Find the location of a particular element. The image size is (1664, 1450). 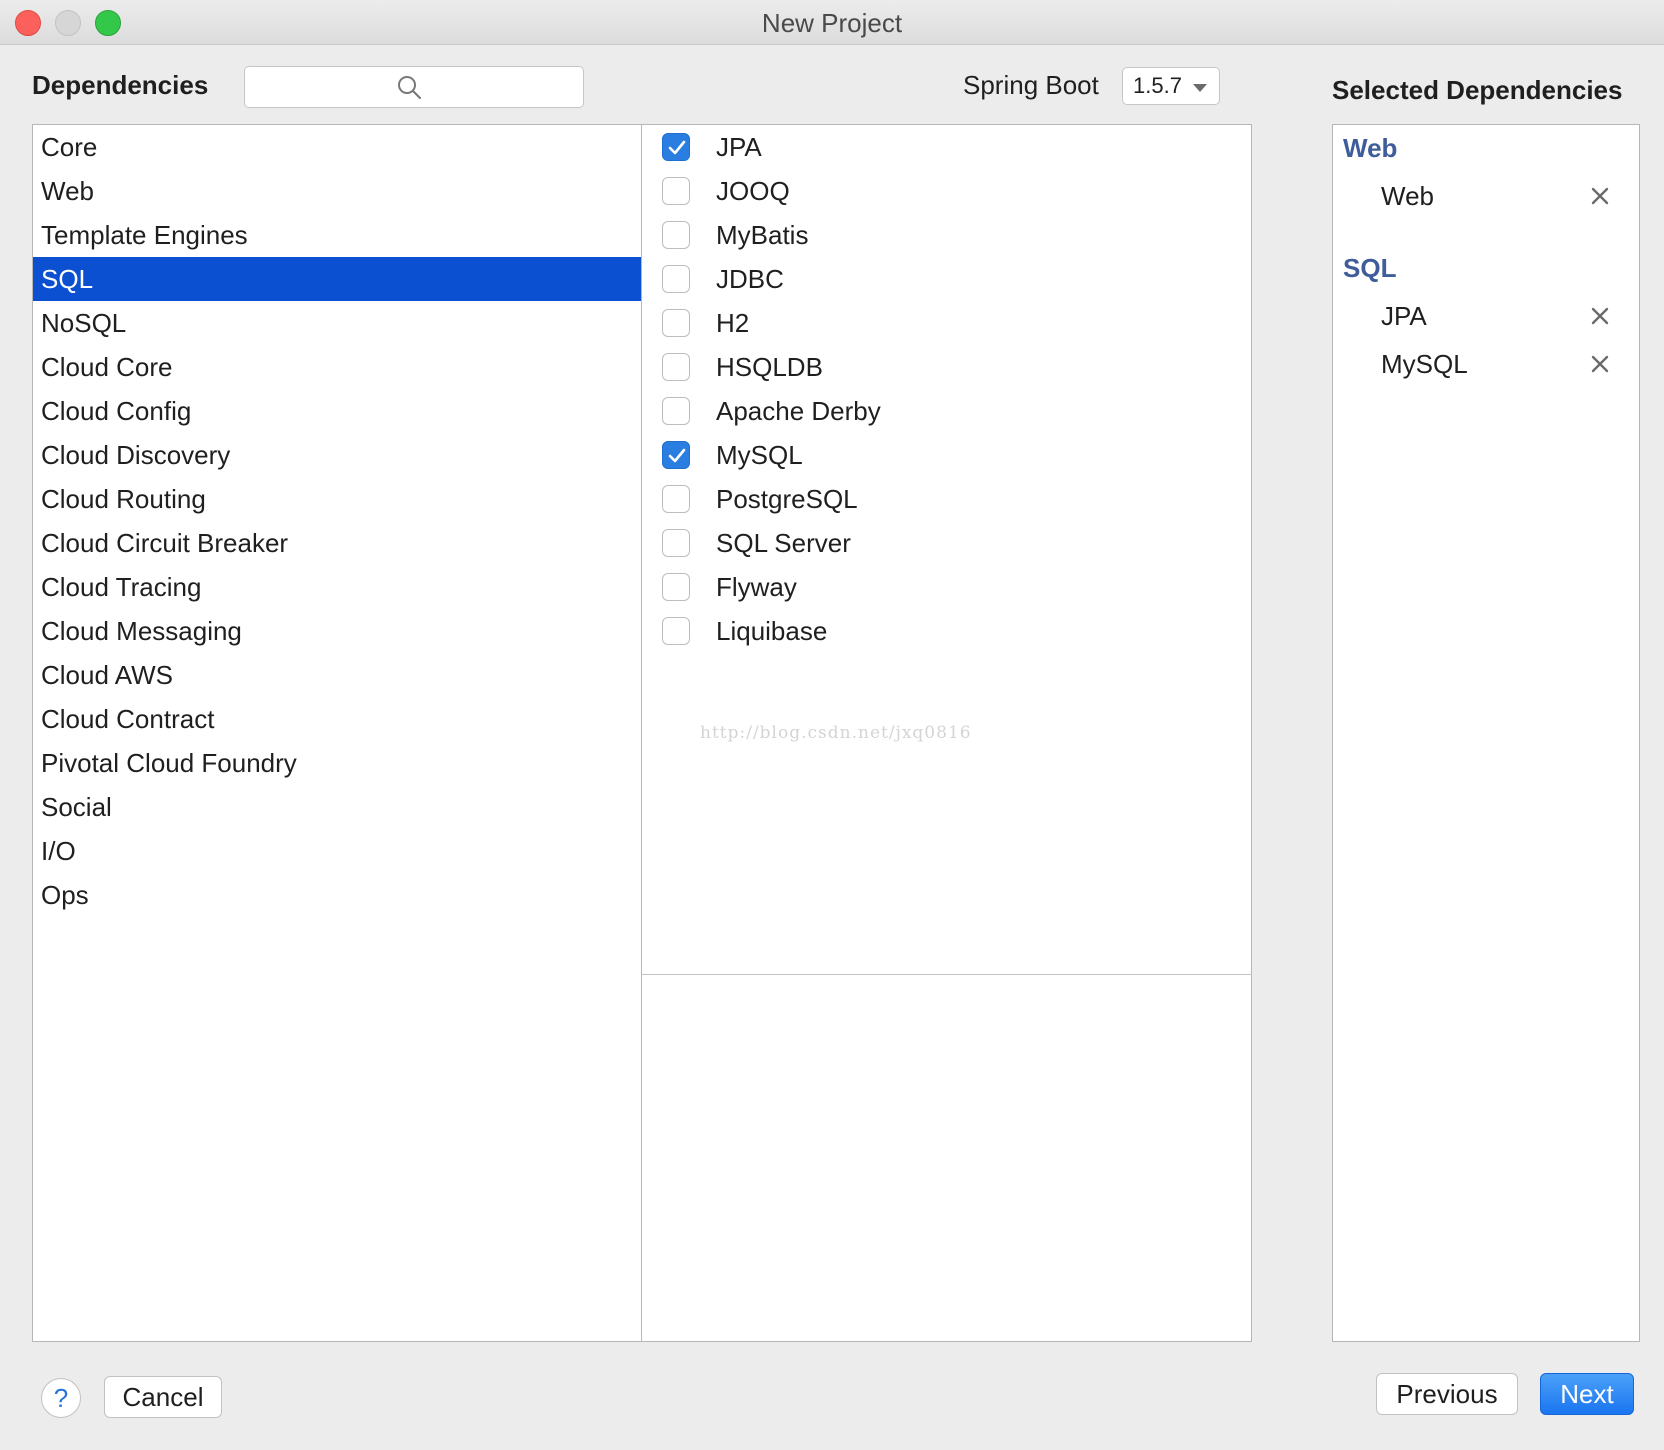

category-item: Pivotal Cloud Foundry is located at coordinates (337, 763).